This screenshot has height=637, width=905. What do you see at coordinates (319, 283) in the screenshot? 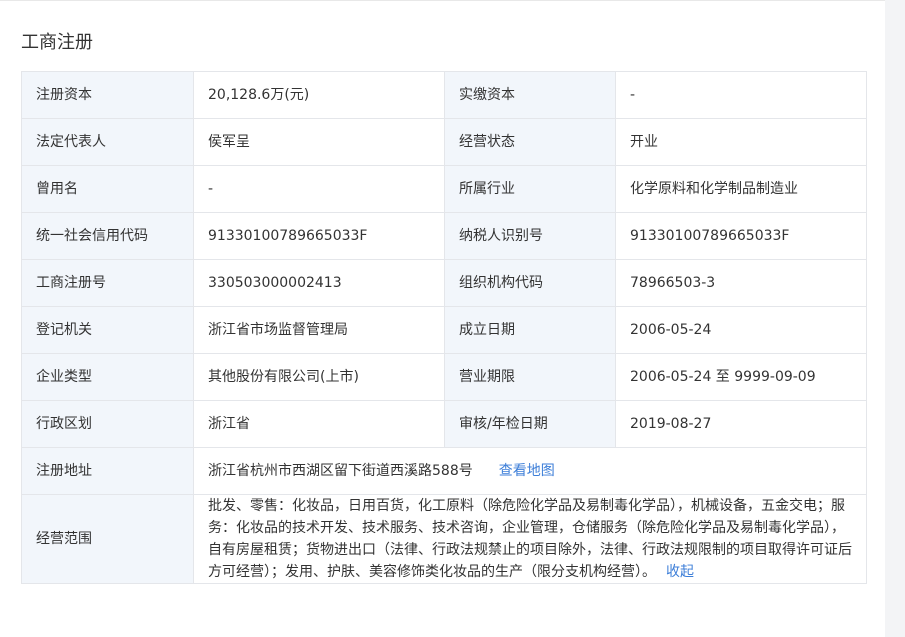
I see `field-value: 330503000002413` at bounding box center [319, 283].